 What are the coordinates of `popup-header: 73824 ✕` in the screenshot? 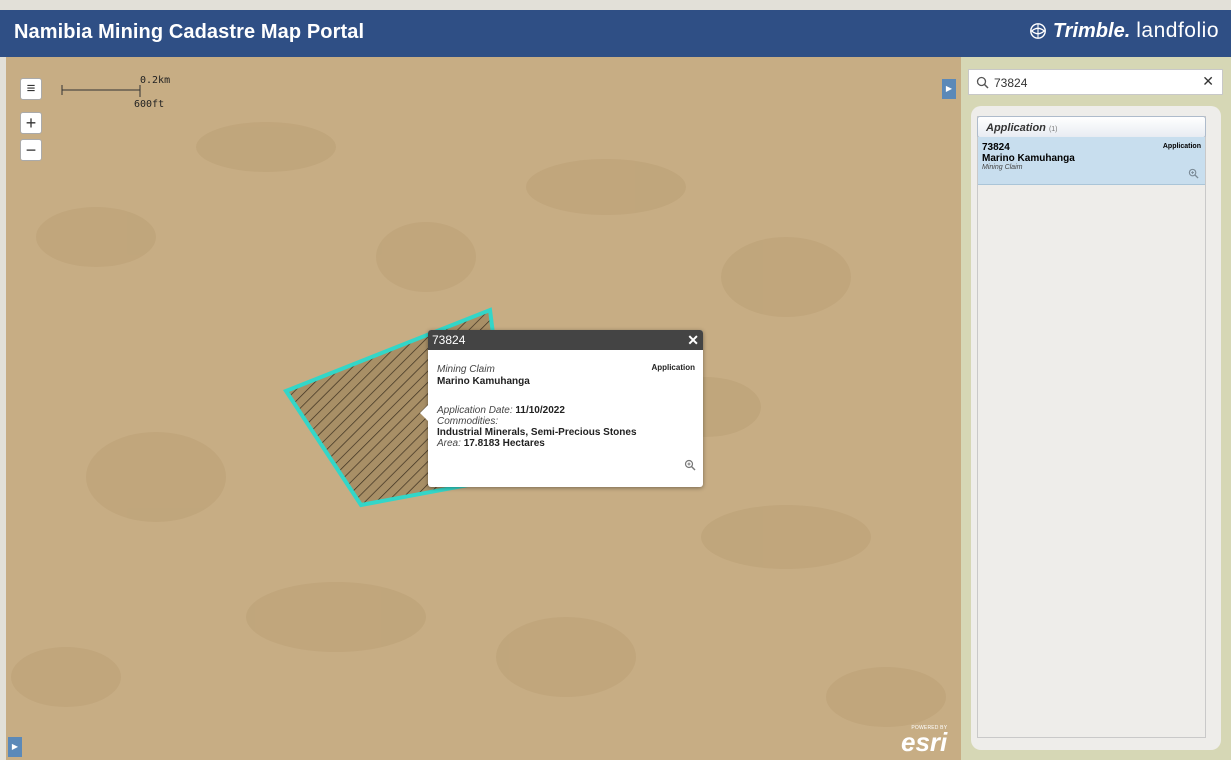 It's located at (565, 340).